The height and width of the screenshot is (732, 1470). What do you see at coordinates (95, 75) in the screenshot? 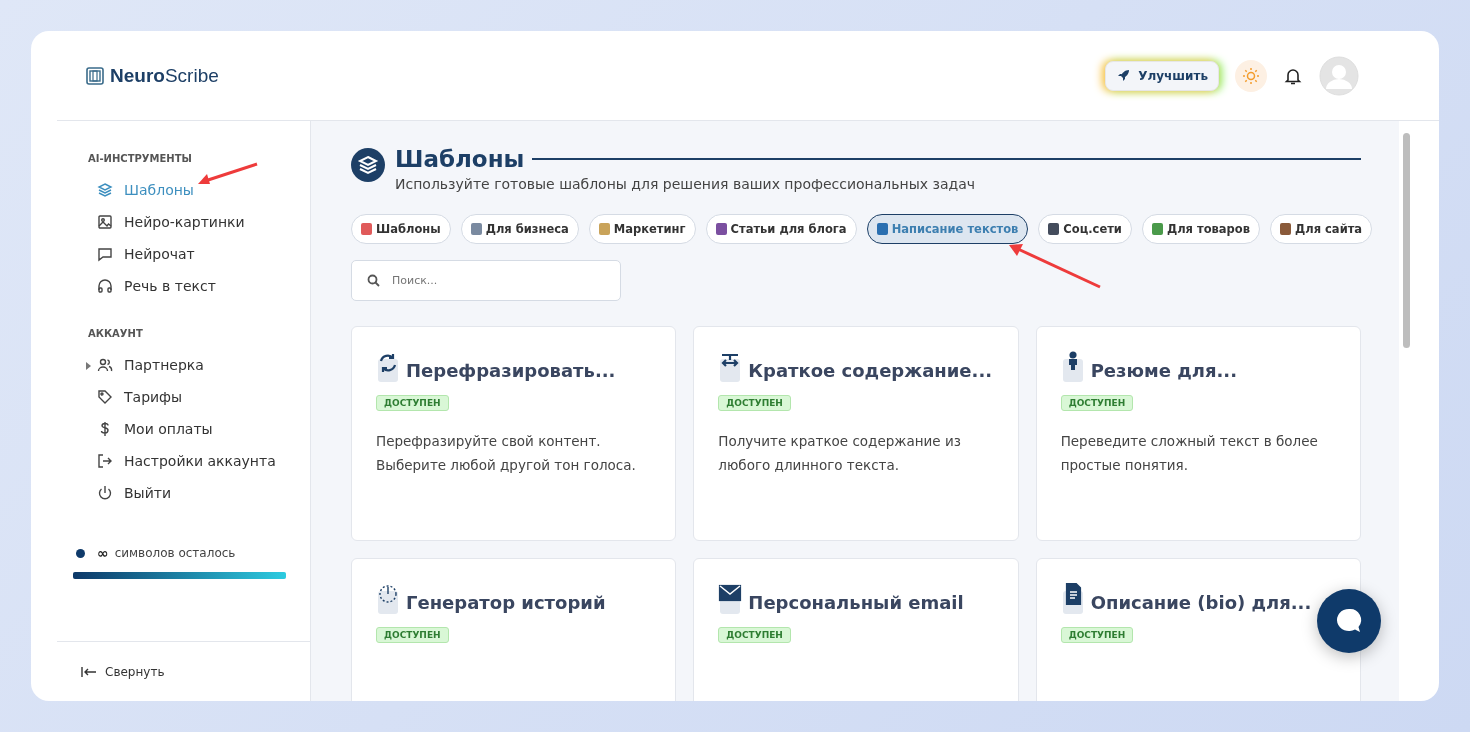
I see `logo-icon` at bounding box center [95, 75].